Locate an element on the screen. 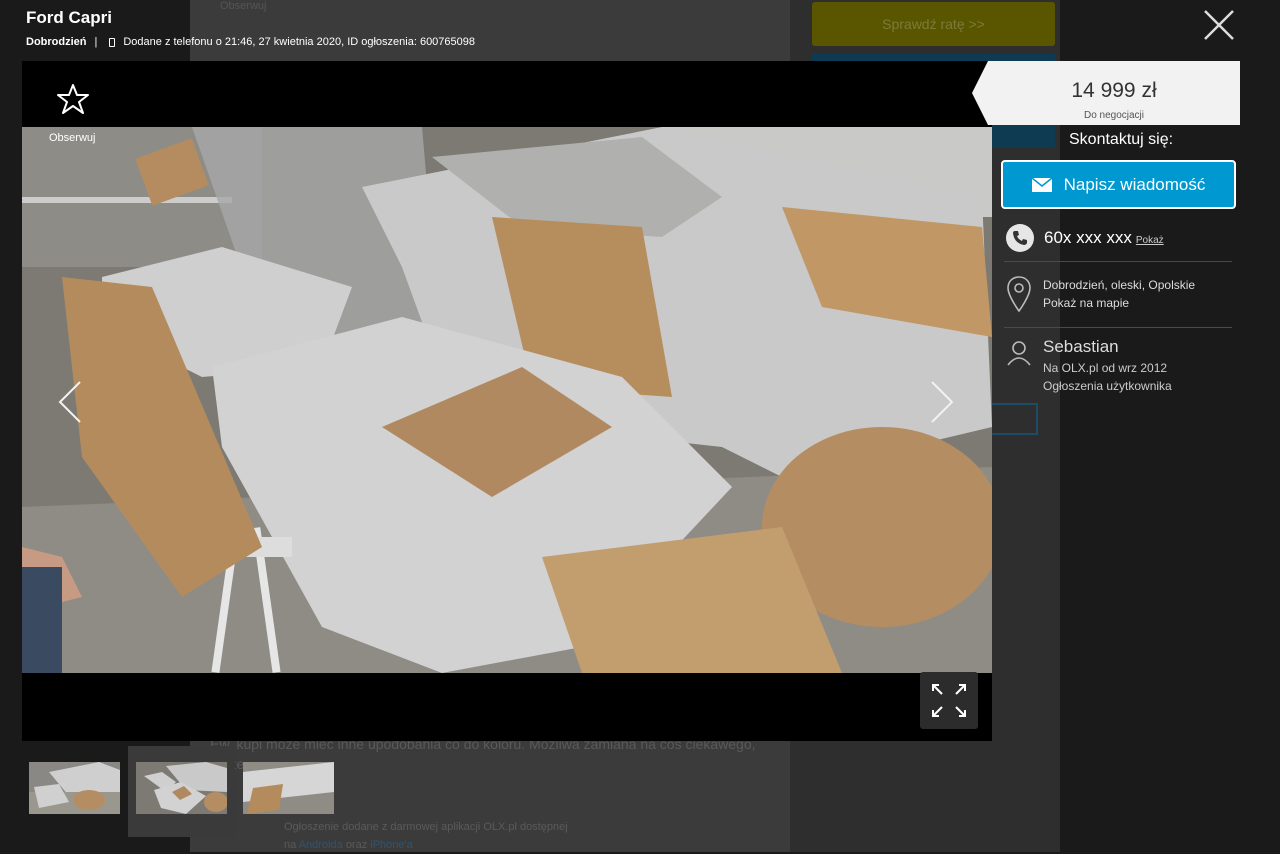 Image resolution: width=1280 pixels, height=854 pixels. fullscreen-button is located at coordinates (949, 700).